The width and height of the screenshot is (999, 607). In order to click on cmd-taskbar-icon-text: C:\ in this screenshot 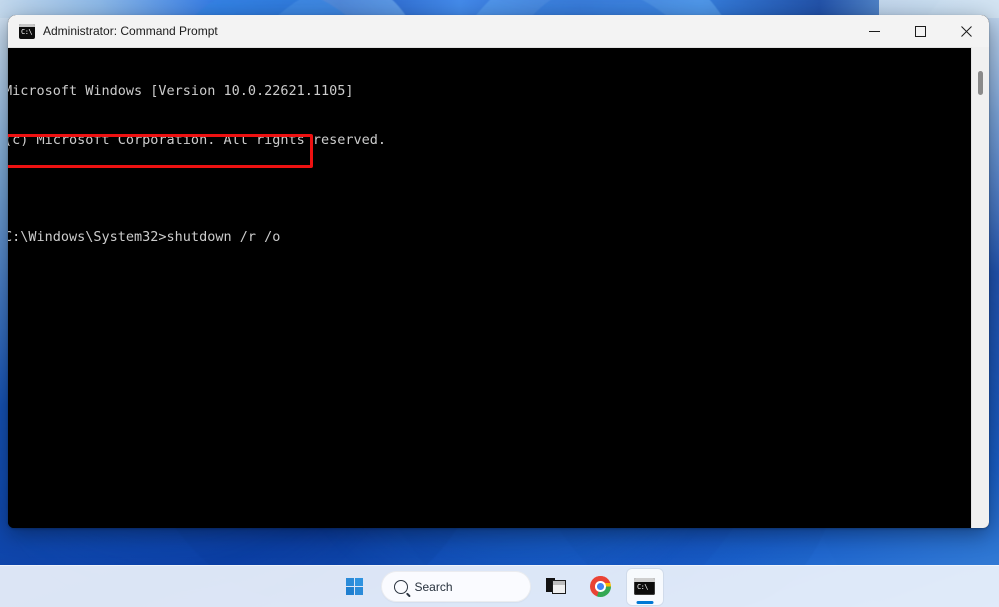, I will do `click(642, 587)`.